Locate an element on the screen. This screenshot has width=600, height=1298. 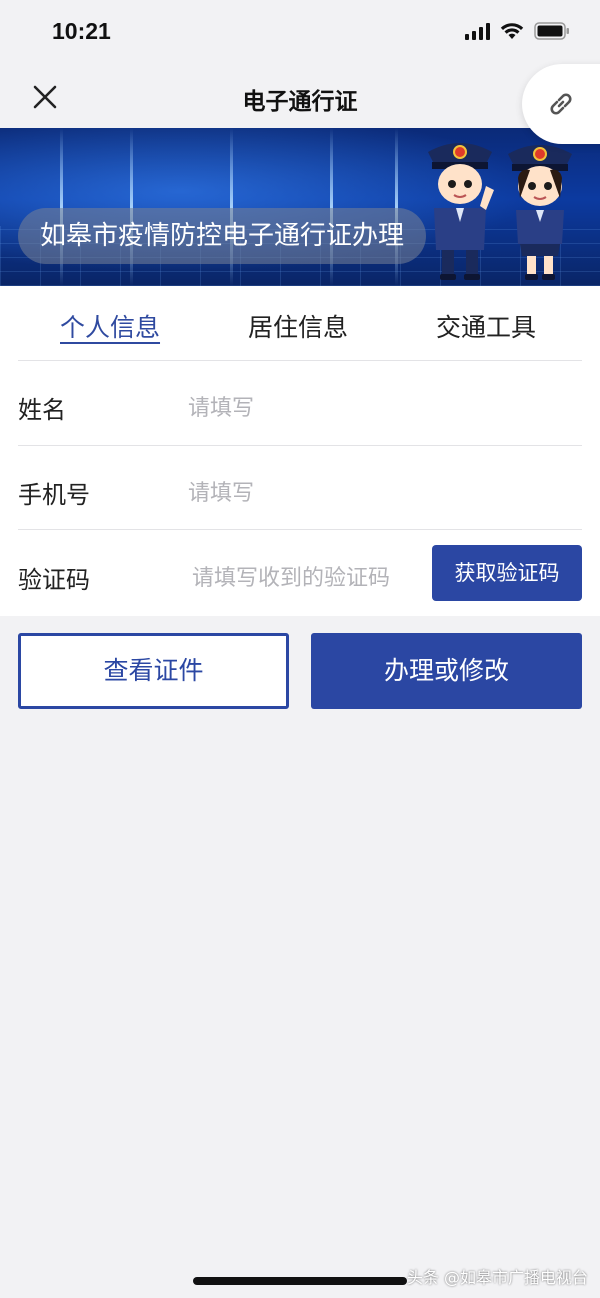
tab-vehicle: 交通工具 is located at coordinates (486, 326).